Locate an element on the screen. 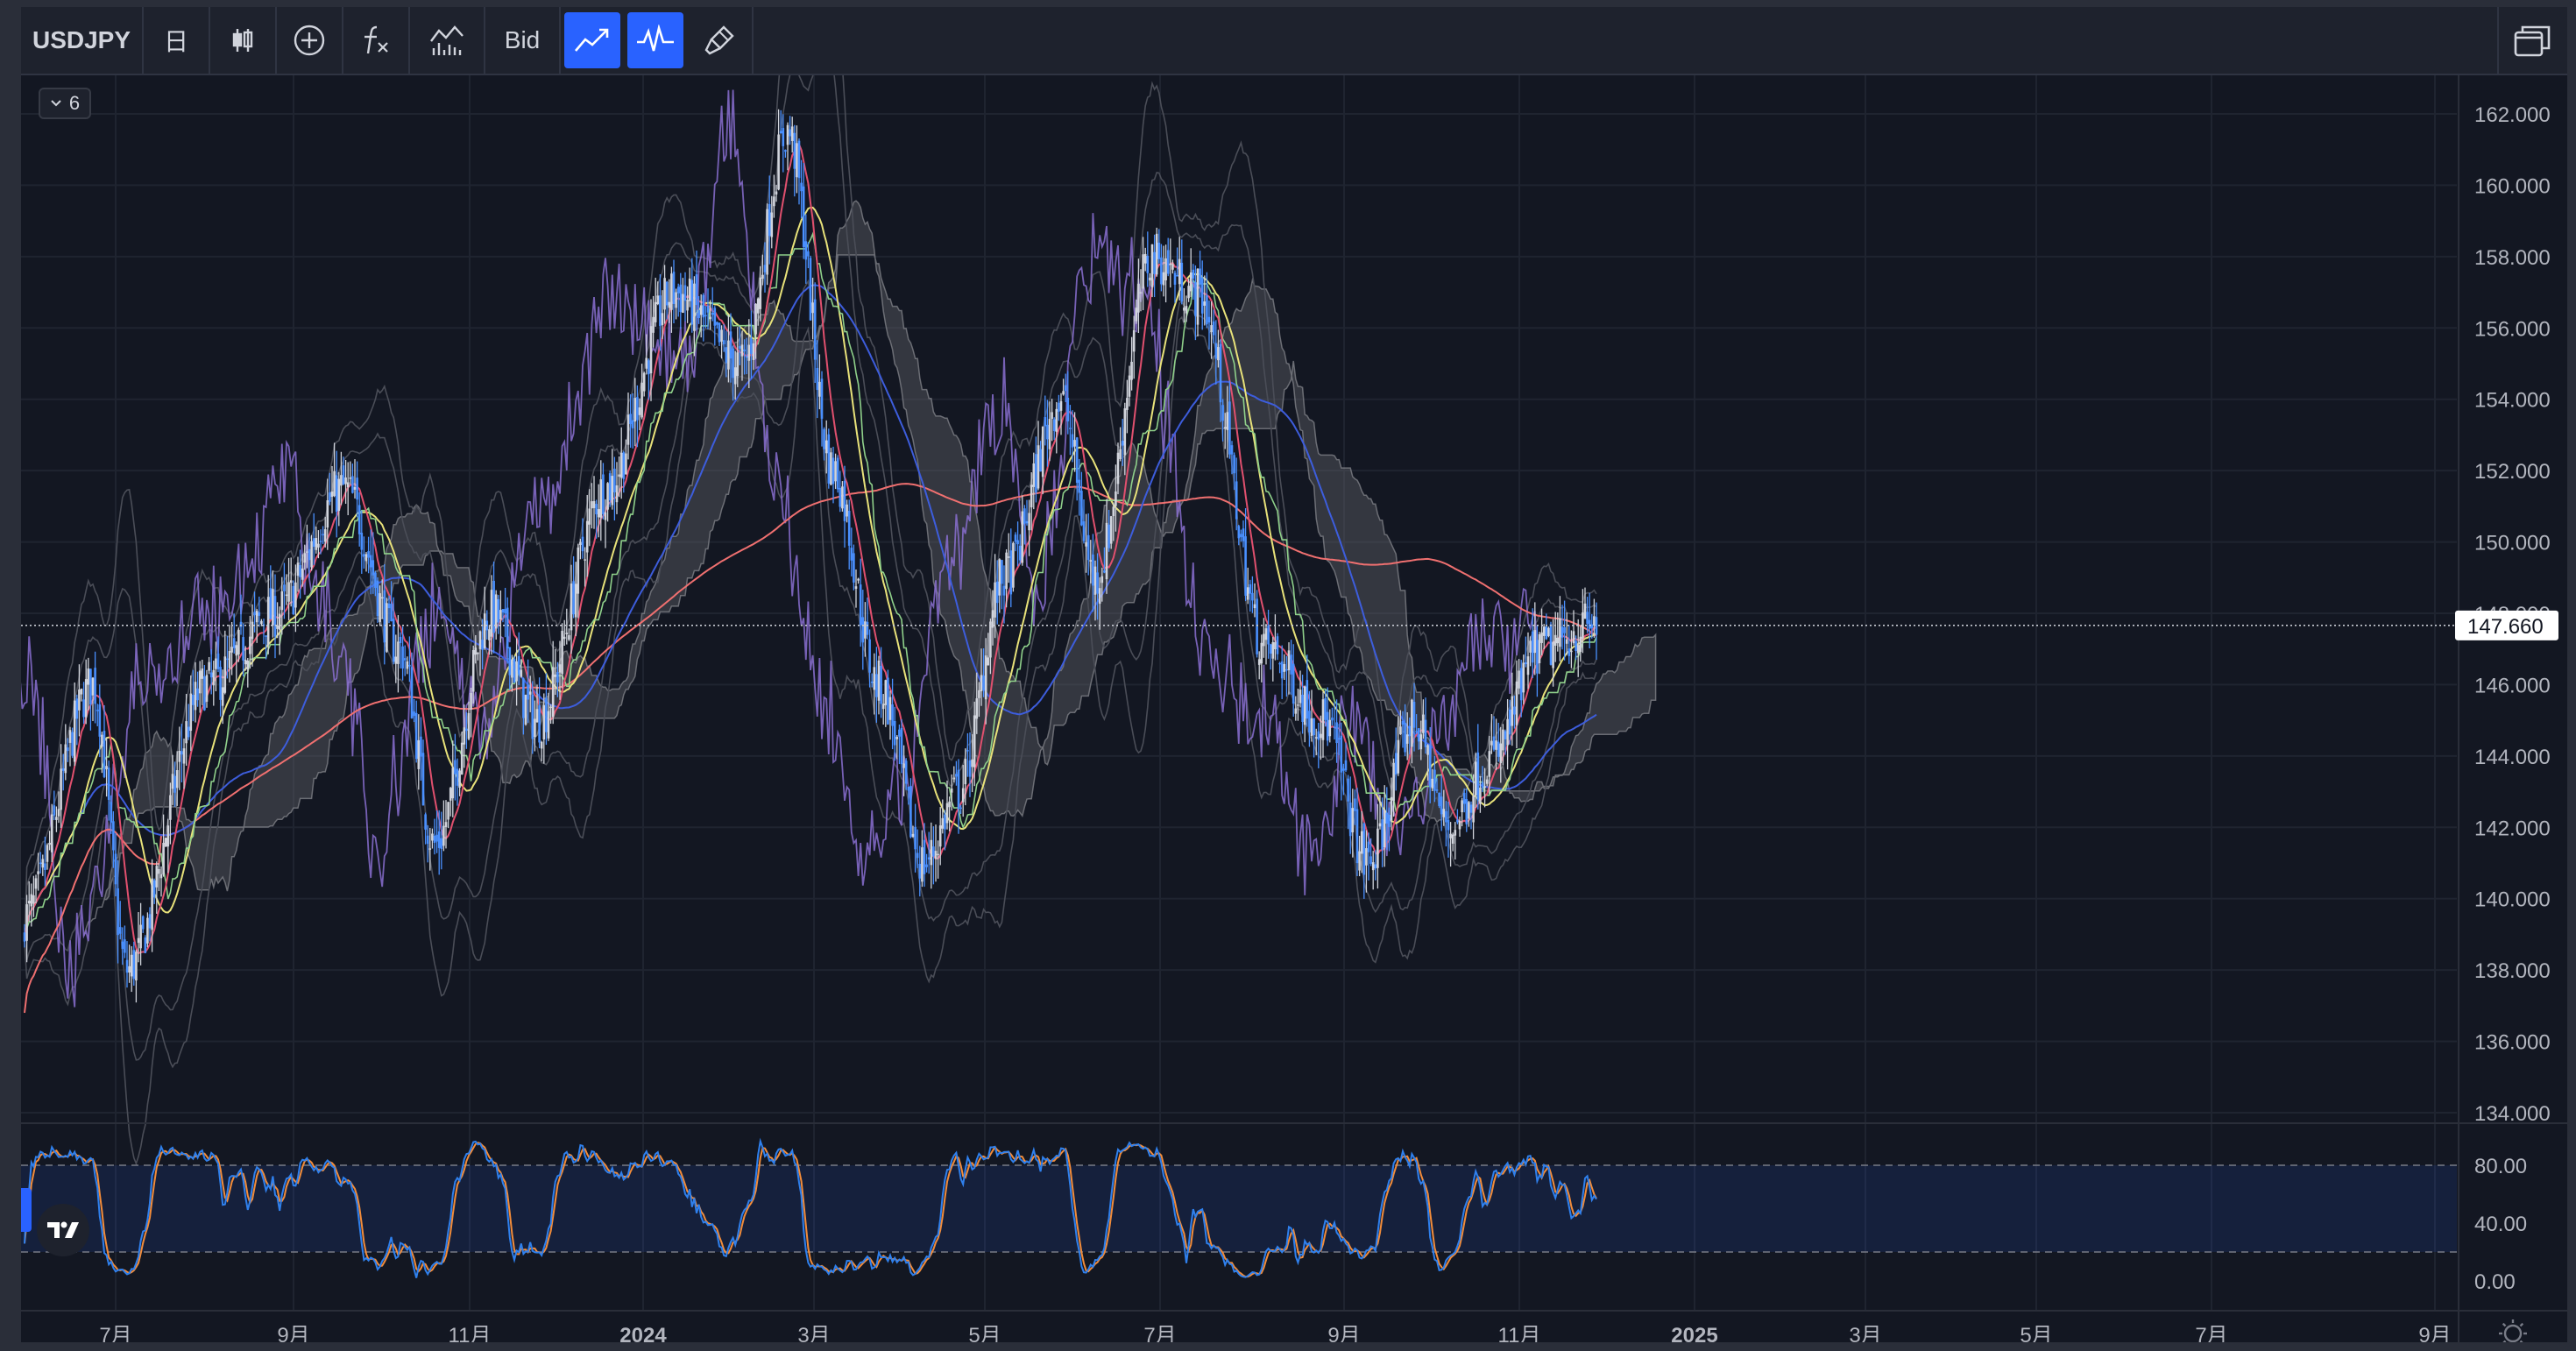 This screenshot has height=1351, width=2576. current-price-label: 147.660 is located at coordinates (2505, 627).